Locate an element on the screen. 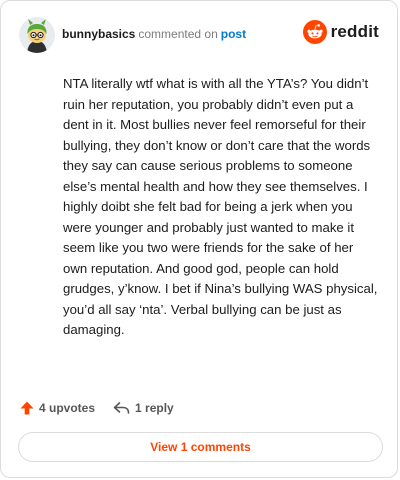  post-link: post is located at coordinates (233, 34).